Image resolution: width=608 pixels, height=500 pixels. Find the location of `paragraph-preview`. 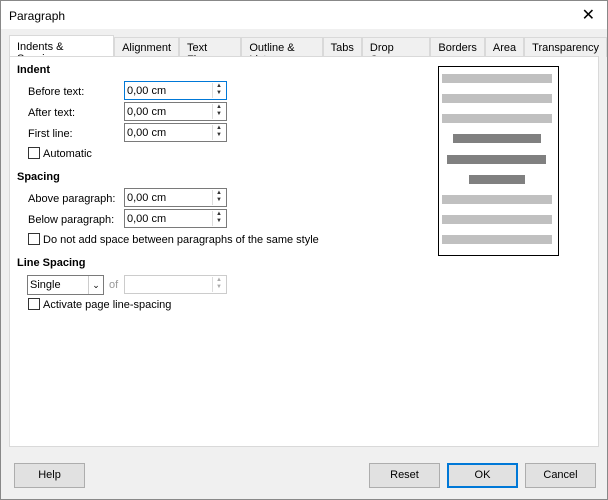

paragraph-preview is located at coordinates (498, 161).